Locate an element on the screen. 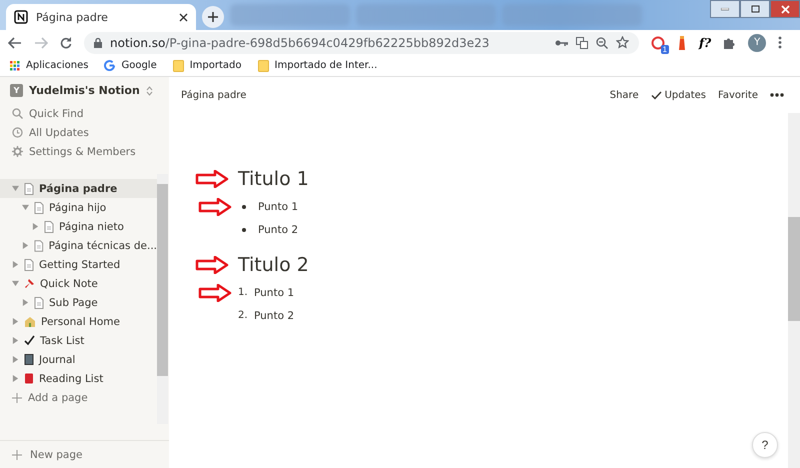  profile-avatar: Y is located at coordinates (757, 43).